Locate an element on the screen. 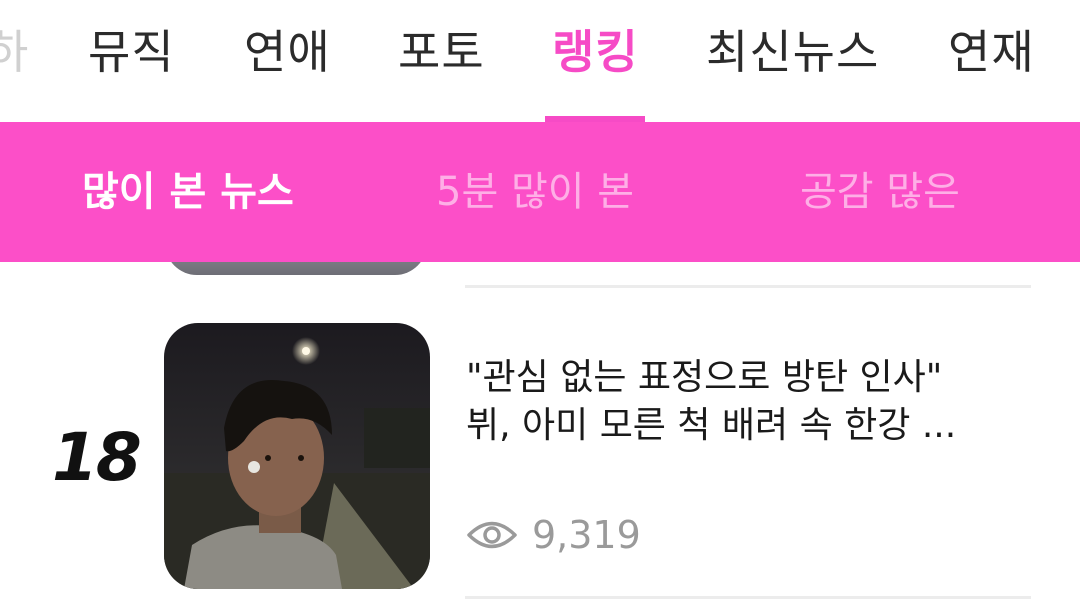  nav-item-ranking: 랭킹 is located at coordinates (595, 52).